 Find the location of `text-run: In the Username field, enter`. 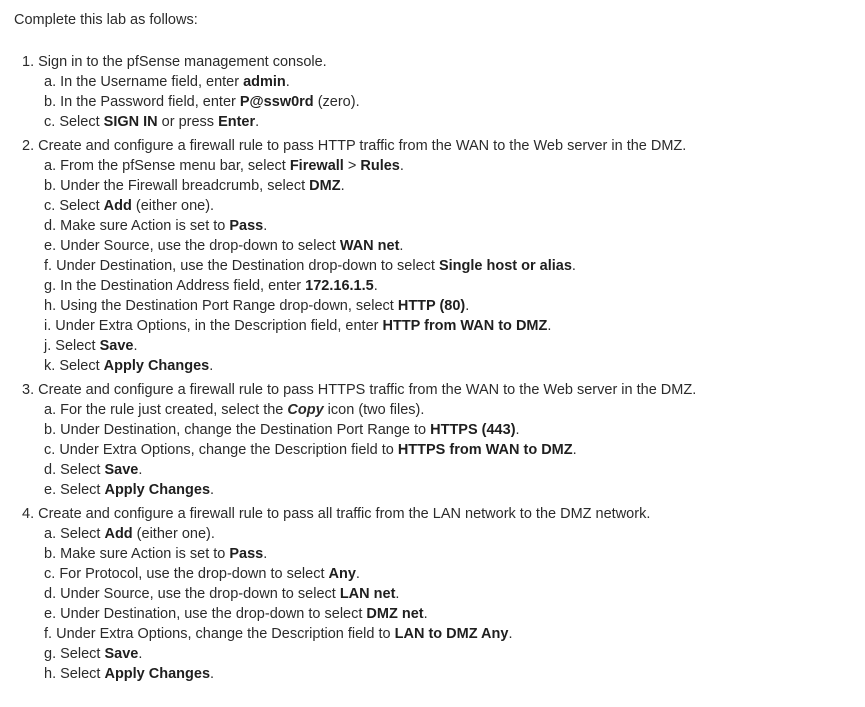

text-run: In the Username field, enter is located at coordinates (152, 82).